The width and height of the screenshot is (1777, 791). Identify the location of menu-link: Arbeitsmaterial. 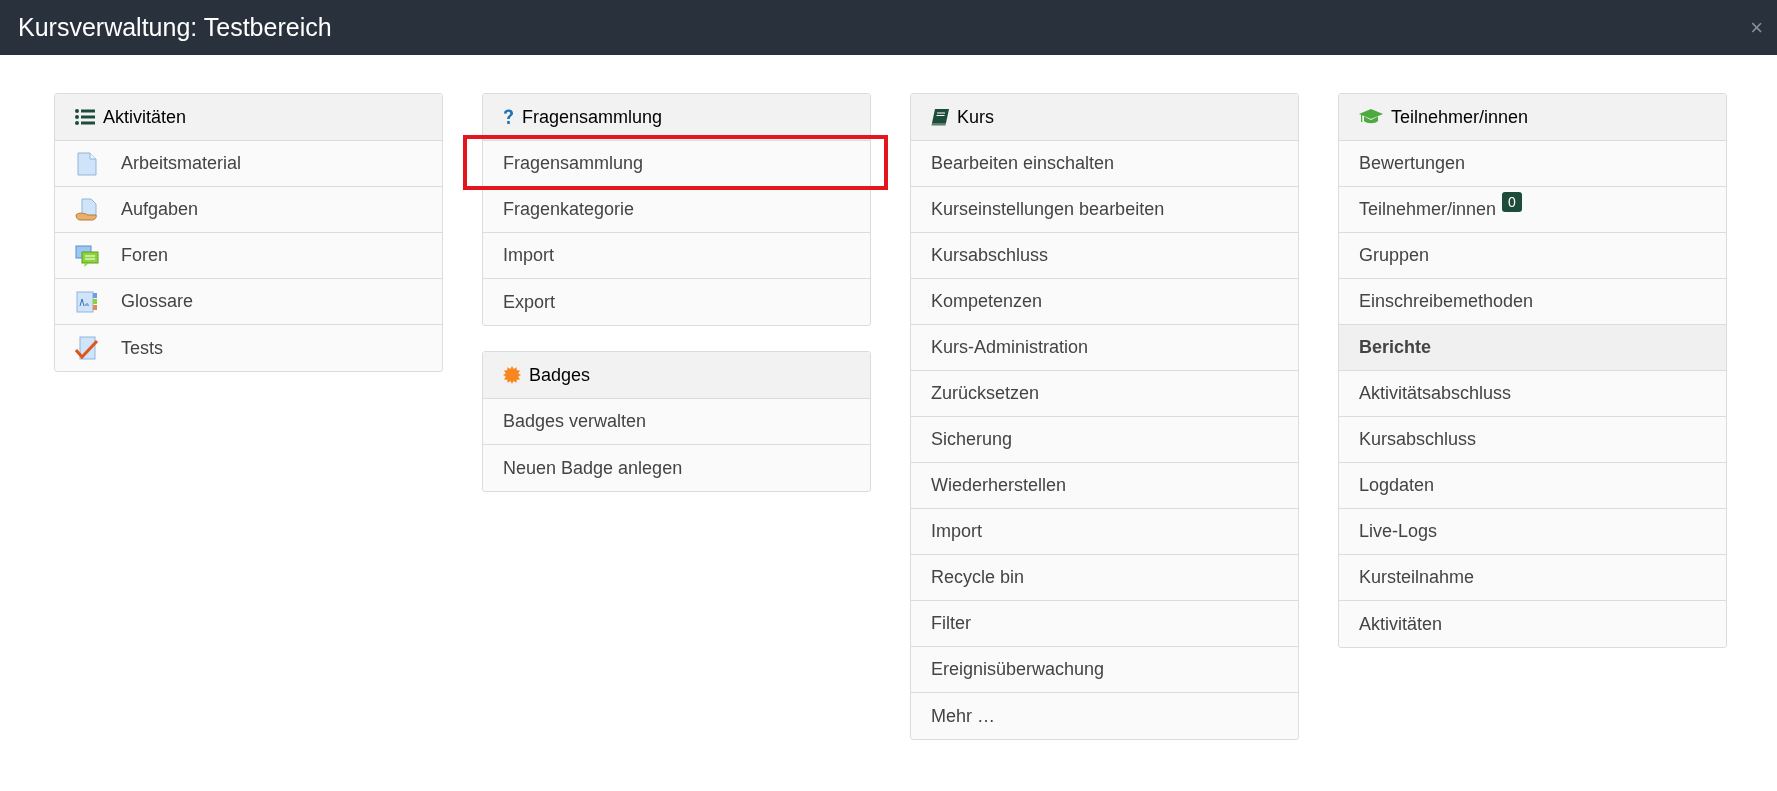
(181, 163).